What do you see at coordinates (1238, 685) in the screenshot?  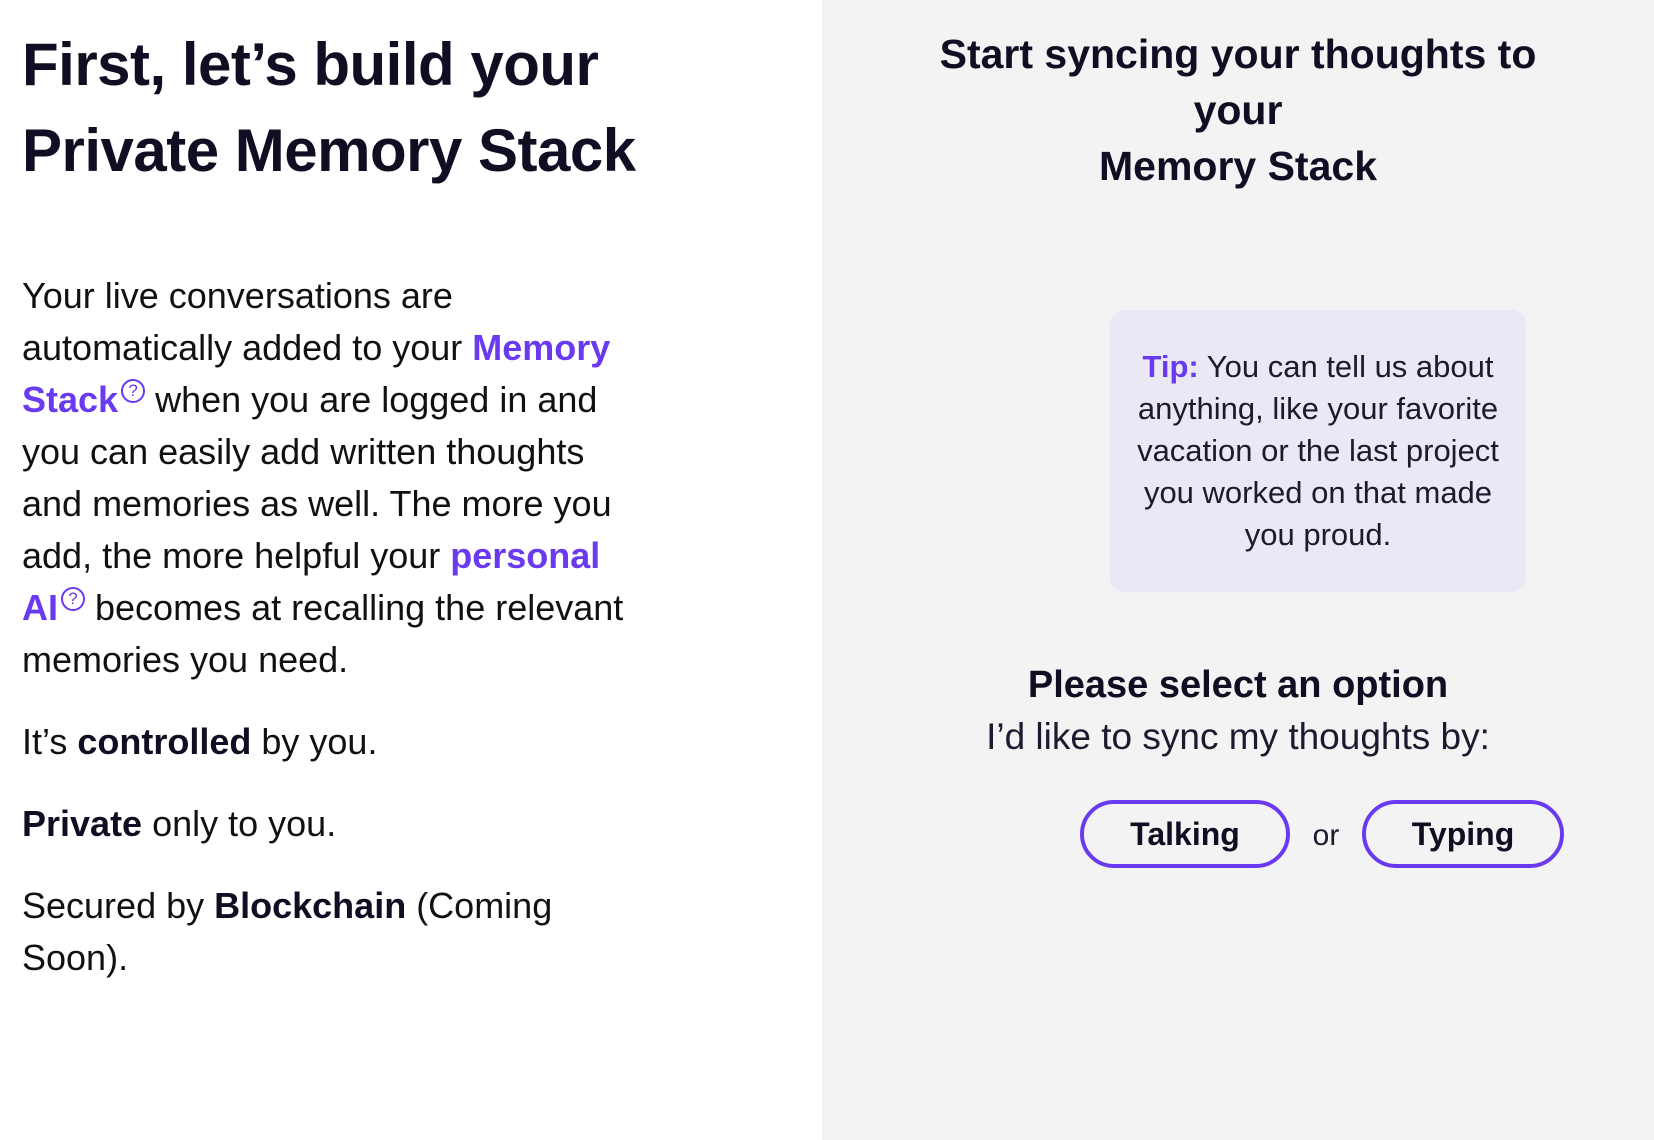 I see `select-option-heading: Please select an option` at bounding box center [1238, 685].